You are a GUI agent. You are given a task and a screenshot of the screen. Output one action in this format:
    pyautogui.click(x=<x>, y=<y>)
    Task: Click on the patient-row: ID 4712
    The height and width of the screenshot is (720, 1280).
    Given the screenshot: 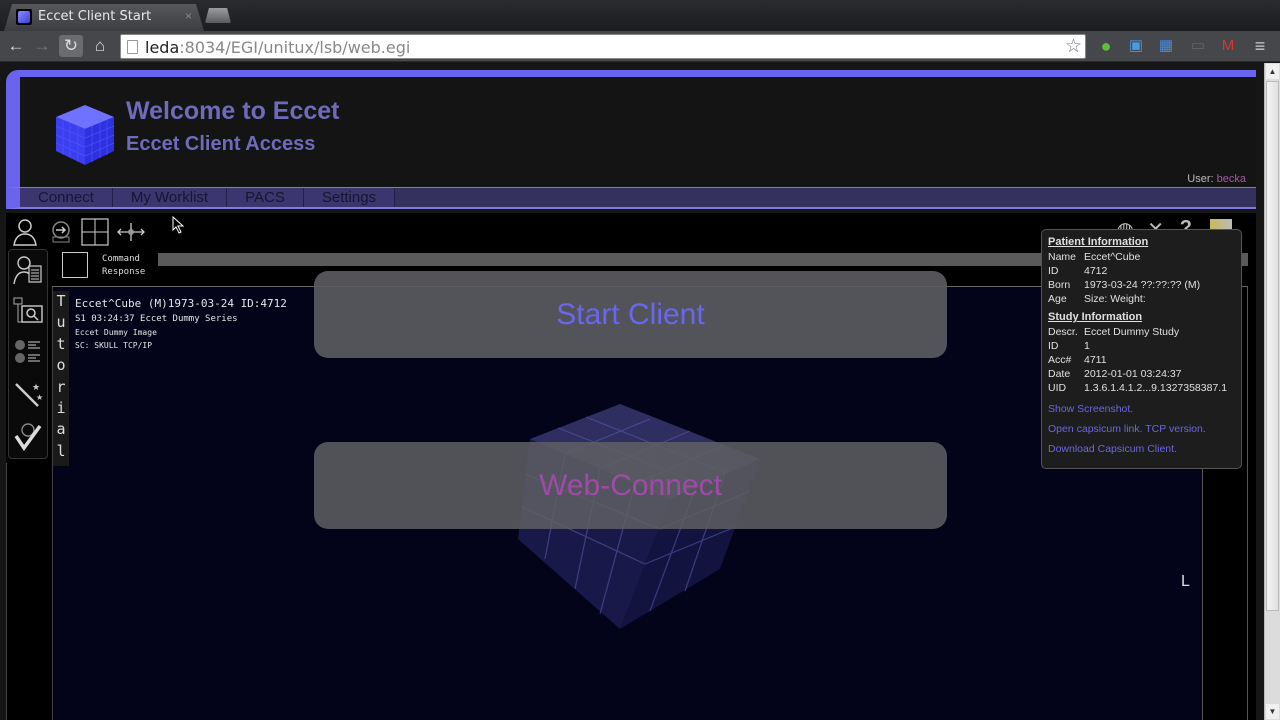 What is the action you would take?
    pyautogui.click(x=1078, y=271)
    